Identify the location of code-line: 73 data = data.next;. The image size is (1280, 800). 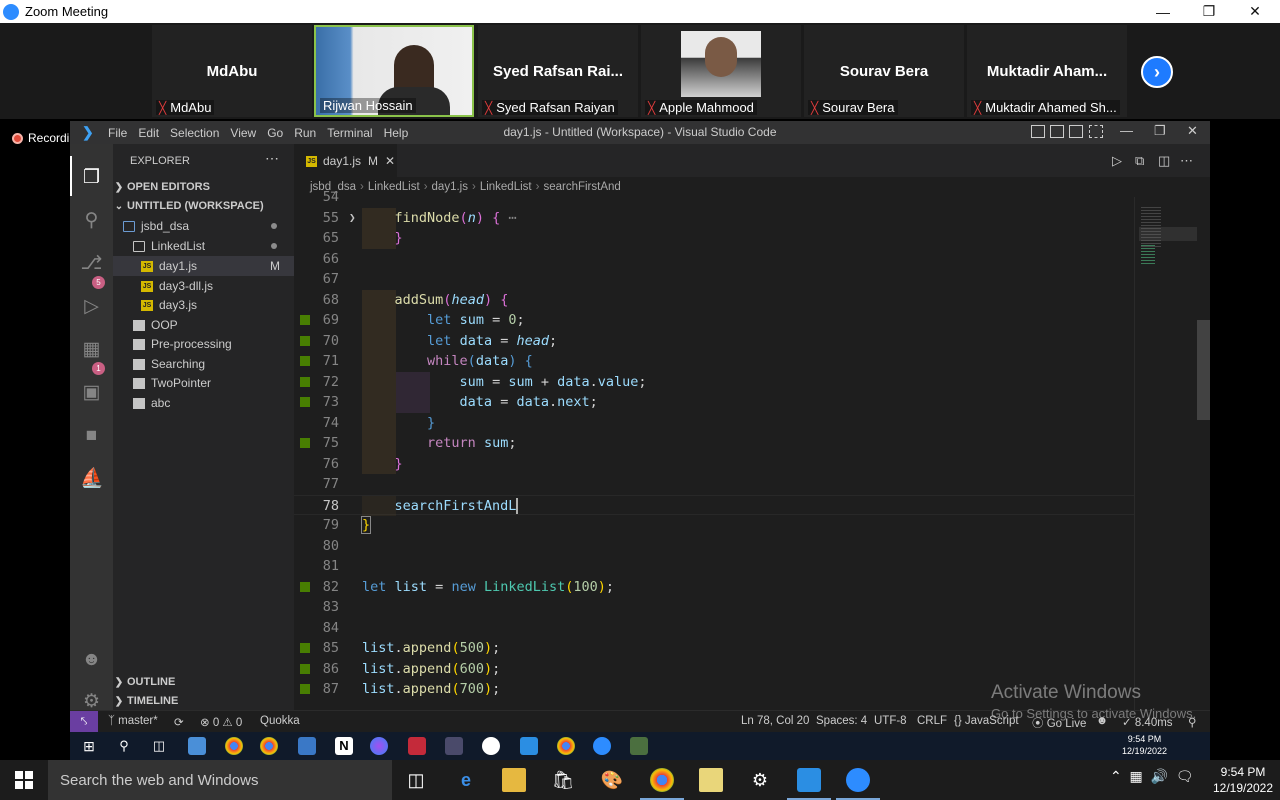
(714, 402).